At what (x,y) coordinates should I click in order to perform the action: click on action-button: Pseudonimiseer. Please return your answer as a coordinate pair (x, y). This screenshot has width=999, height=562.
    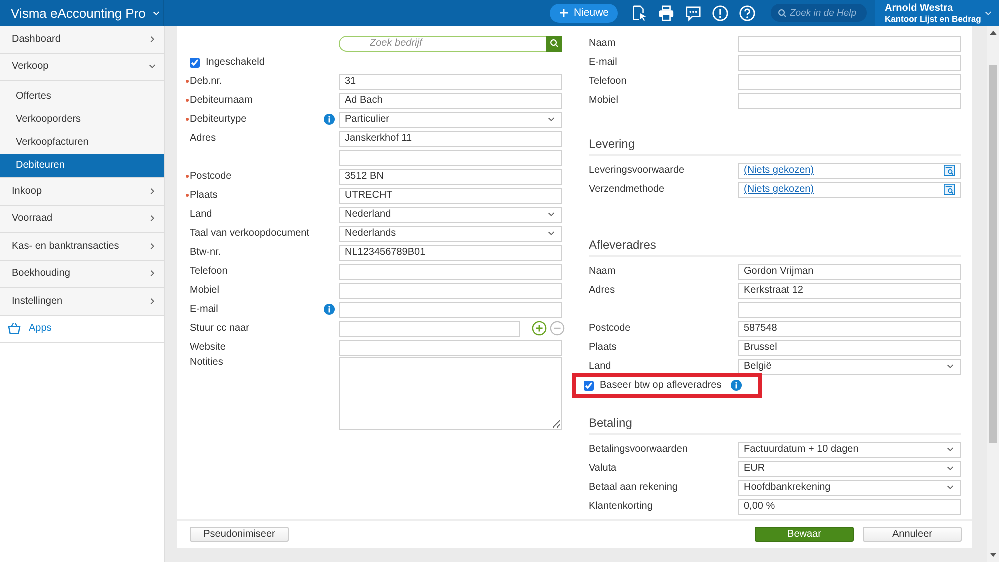
    Looking at the image, I should click on (239, 534).